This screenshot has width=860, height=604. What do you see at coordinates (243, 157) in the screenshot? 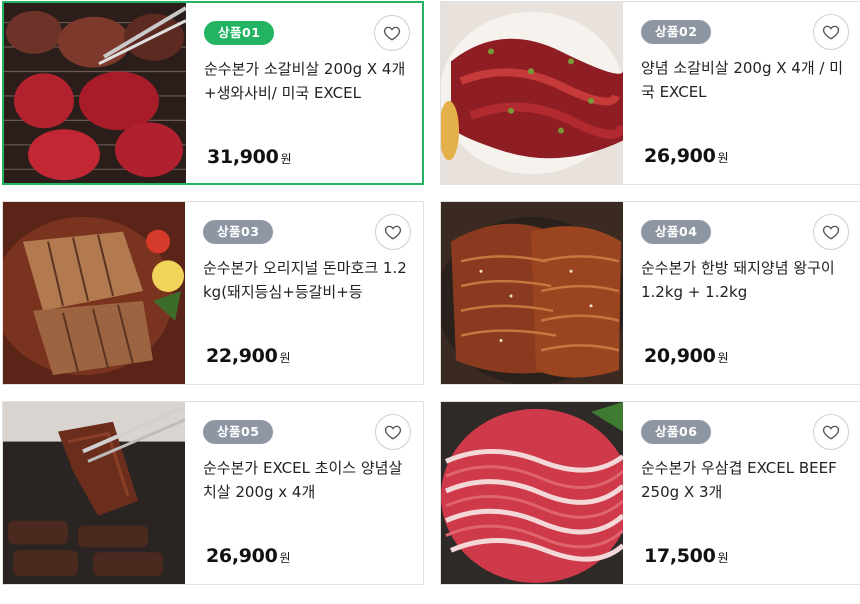
I see `price-amount: 31,900` at bounding box center [243, 157].